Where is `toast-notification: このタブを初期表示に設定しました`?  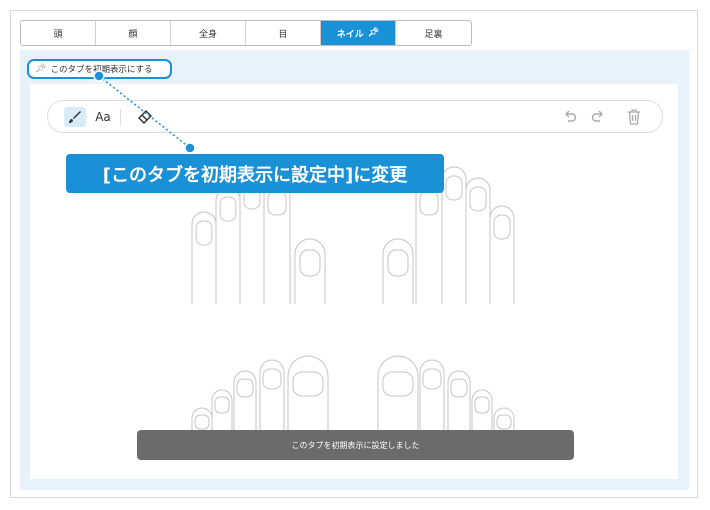
toast-notification: このタブを初期表示に設定しました is located at coordinates (355, 445).